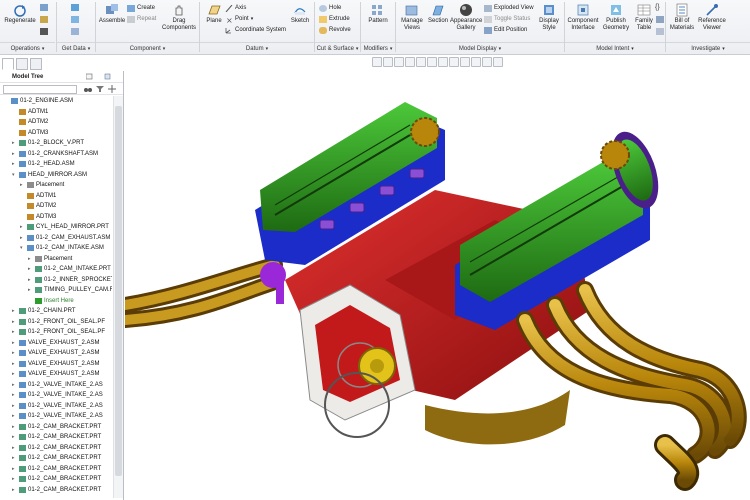  What do you see at coordinates (56, 175) in the screenshot?
I see `tree-item: ▾ HEAD_MIRROR.ASM` at bounding box center [56, 175].